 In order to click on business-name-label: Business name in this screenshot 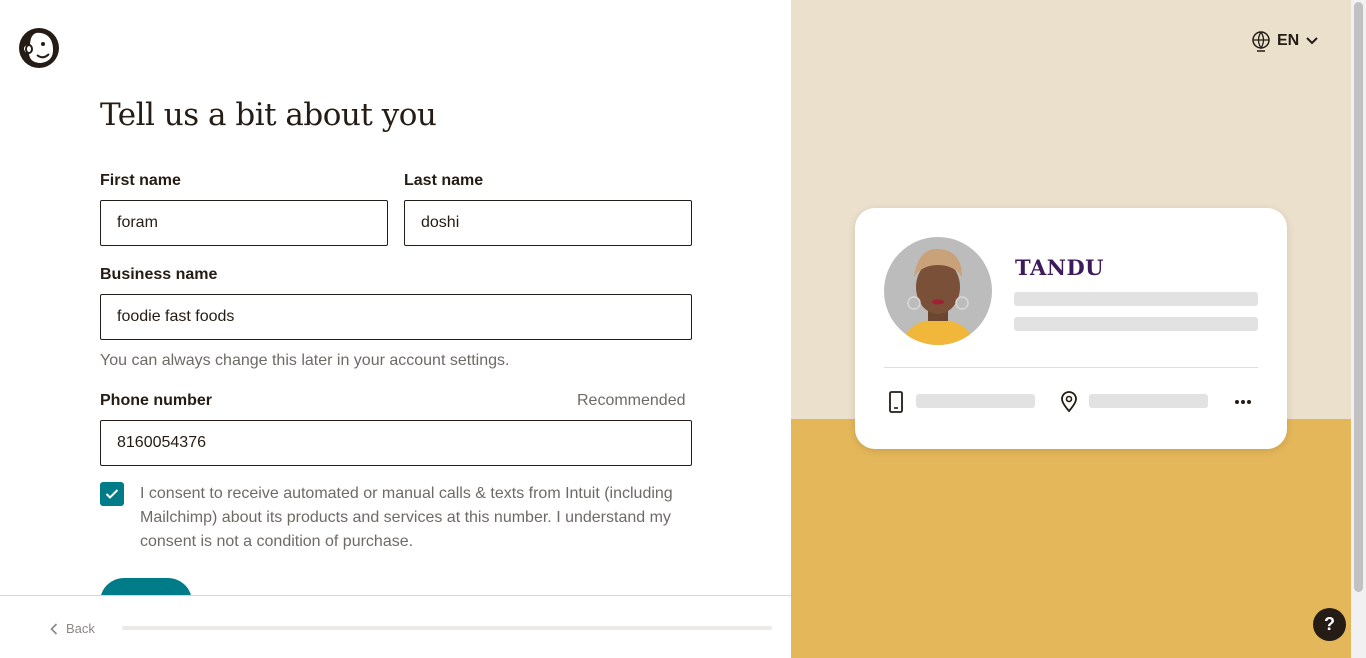, I will do `click(159, 274)`.